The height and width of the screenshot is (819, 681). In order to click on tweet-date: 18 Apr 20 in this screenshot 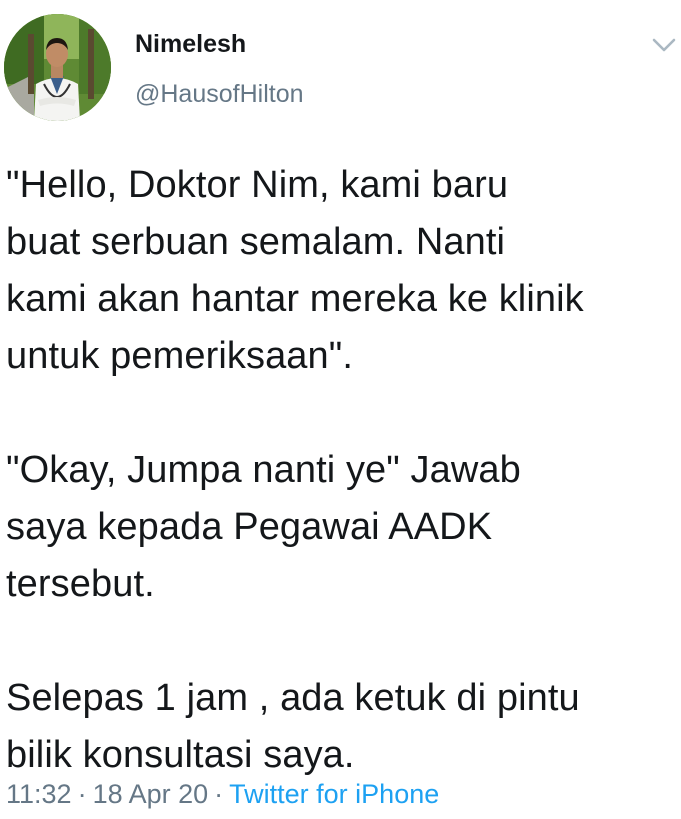, I will do `click(151, 794)`.